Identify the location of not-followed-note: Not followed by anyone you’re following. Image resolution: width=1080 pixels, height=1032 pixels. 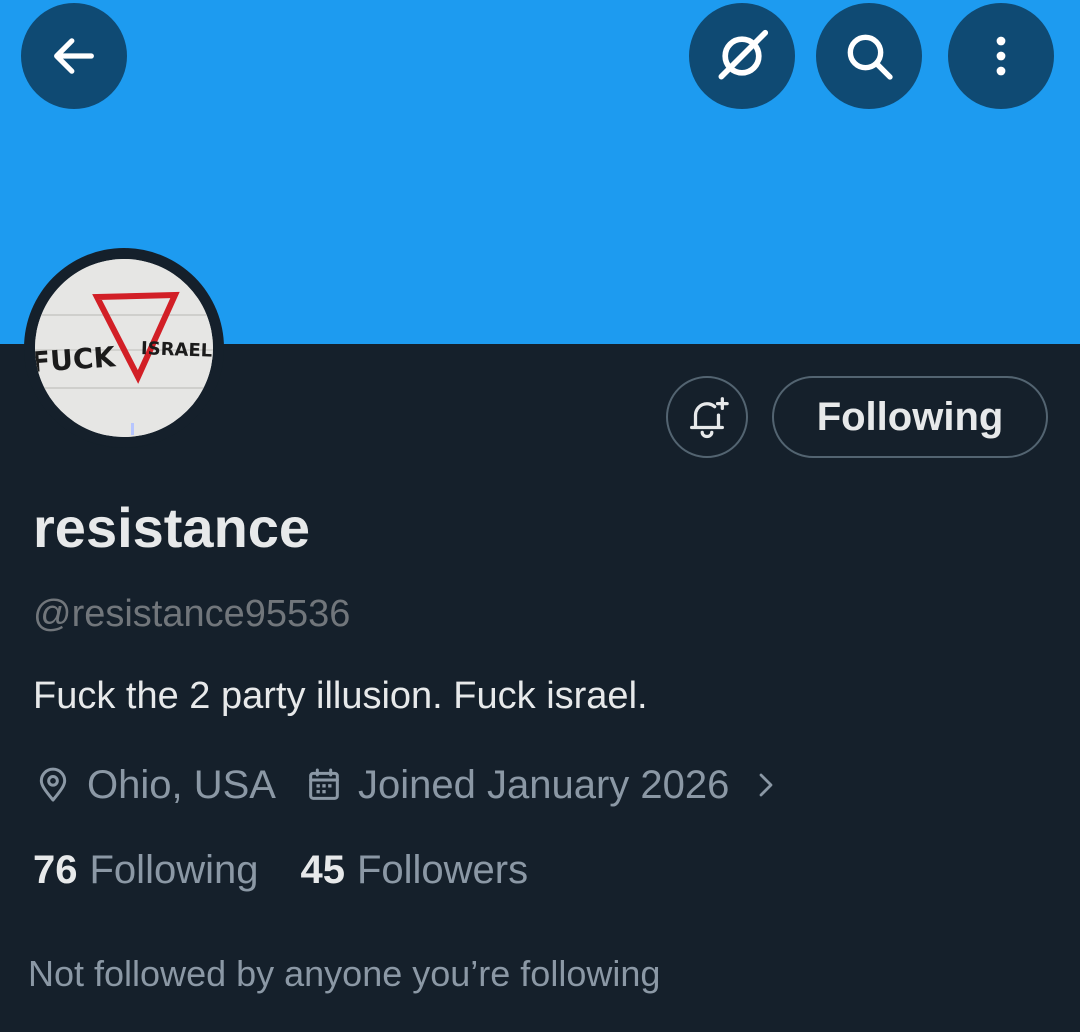
(344, 973).